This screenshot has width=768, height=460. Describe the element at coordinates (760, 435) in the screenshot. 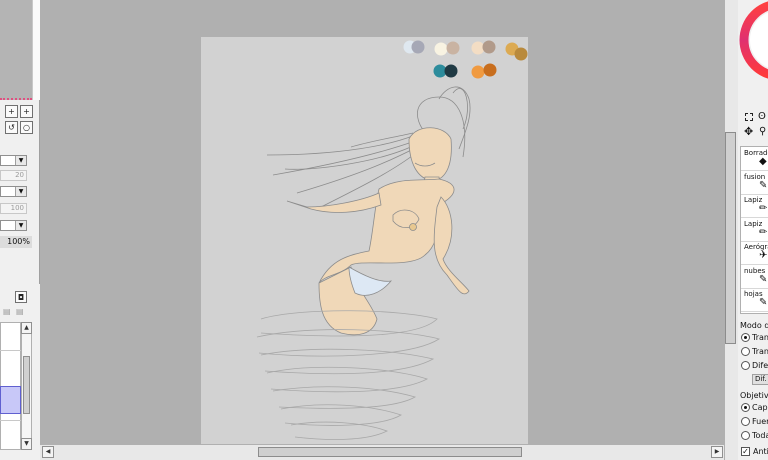

I see `target-option-label: Toda` at that location.